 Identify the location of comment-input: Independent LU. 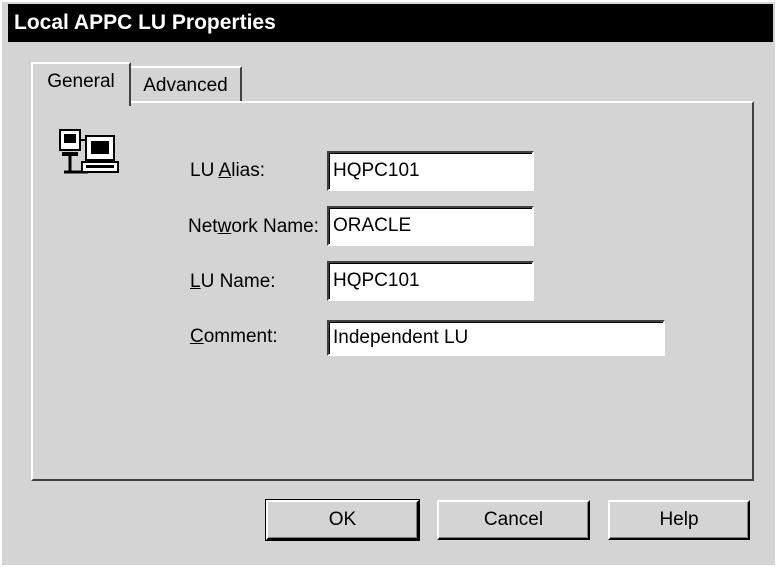
(496, 338).